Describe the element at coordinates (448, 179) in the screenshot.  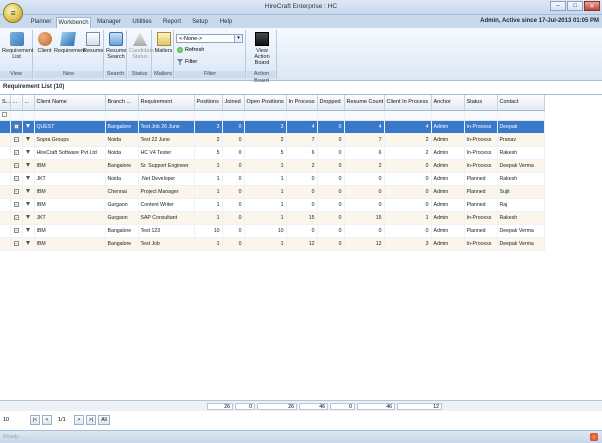
I see `table-cell: Admin` at that location.